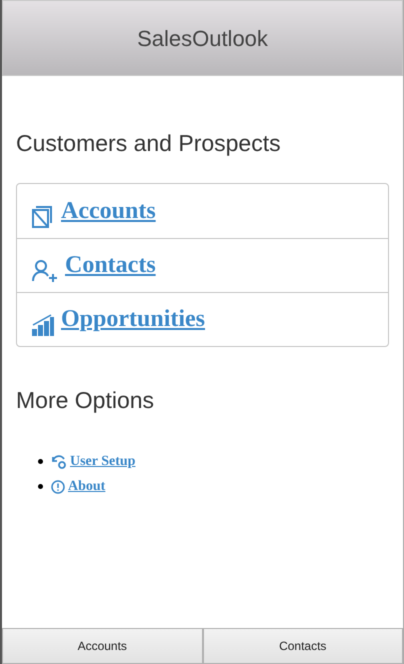 This screenshot has width=404, height=664. Describe the element at coordinates (302, 646) in the screenshot. I see `tab: Contacts` at that location.